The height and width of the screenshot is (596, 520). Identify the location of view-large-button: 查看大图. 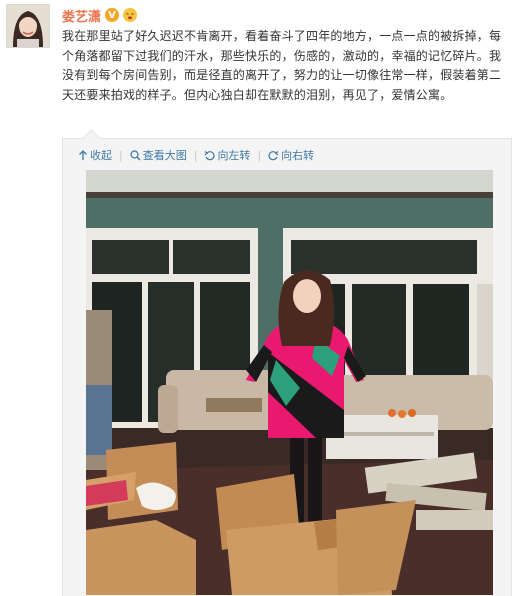
(158, 155).